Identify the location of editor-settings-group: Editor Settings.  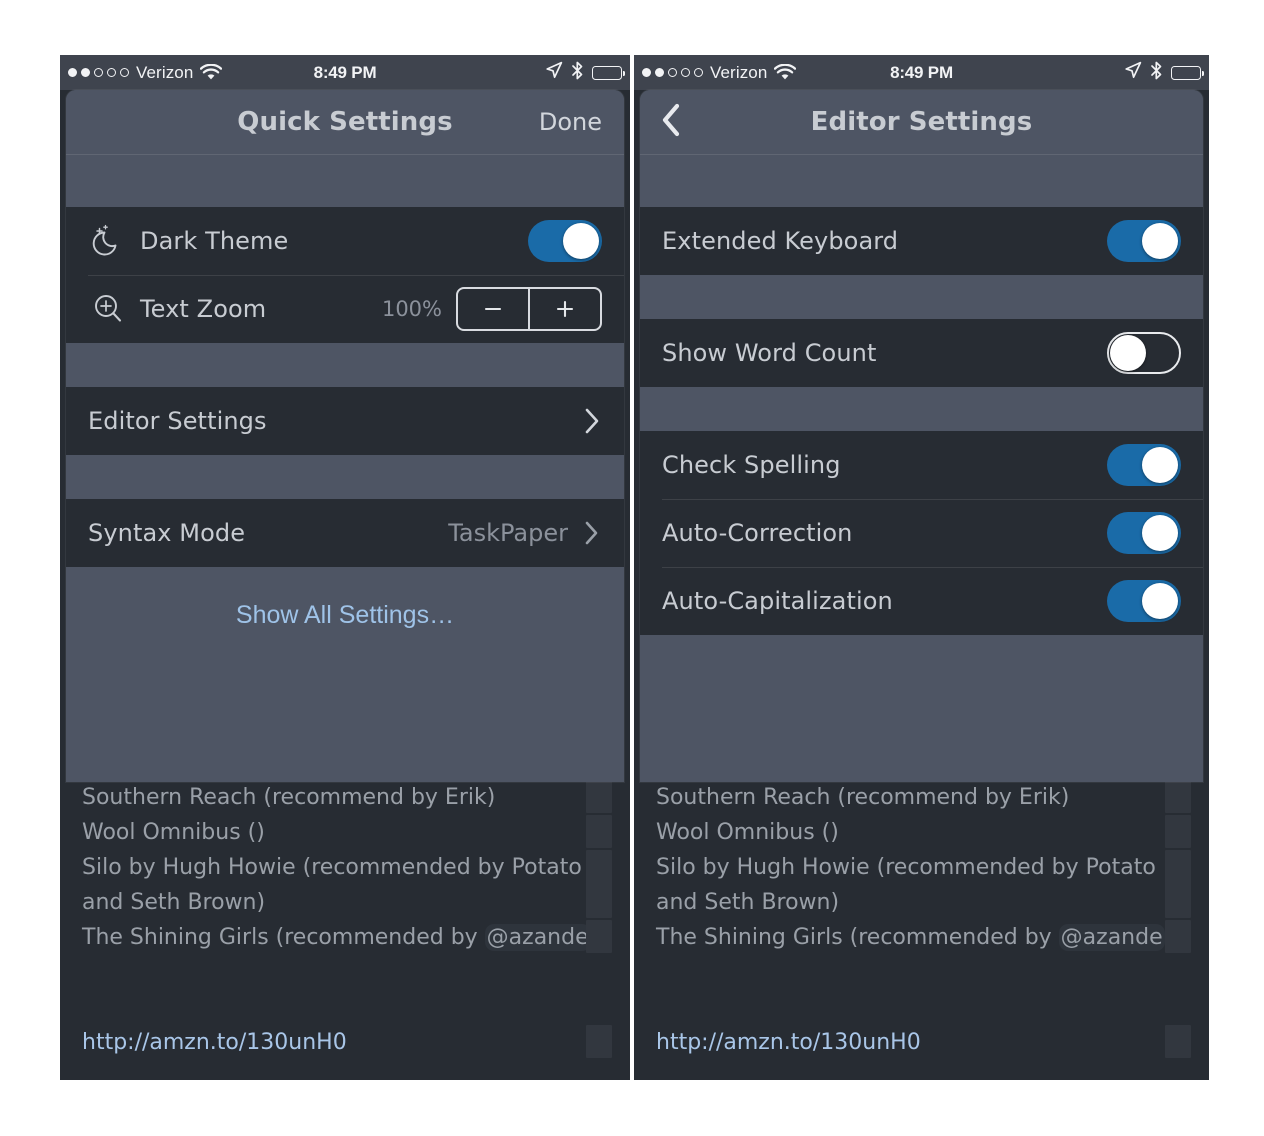
(345, 421).